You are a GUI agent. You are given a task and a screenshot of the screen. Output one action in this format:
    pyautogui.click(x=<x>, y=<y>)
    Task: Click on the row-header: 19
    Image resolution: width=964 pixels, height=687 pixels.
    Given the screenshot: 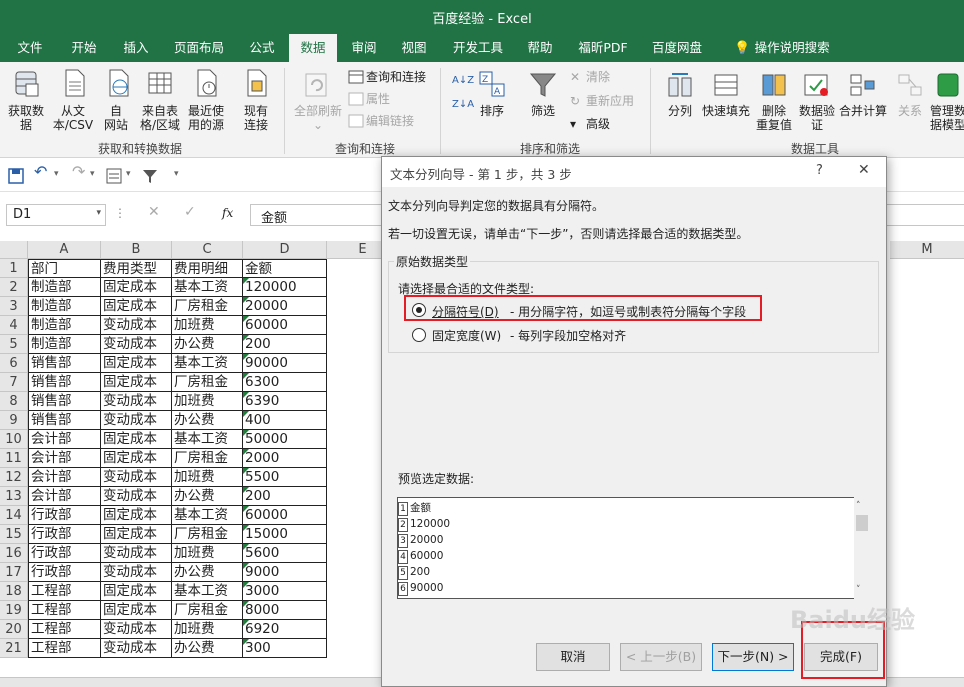 What is the action you would take?
    pyautogui.click(x=14, y=610)
    